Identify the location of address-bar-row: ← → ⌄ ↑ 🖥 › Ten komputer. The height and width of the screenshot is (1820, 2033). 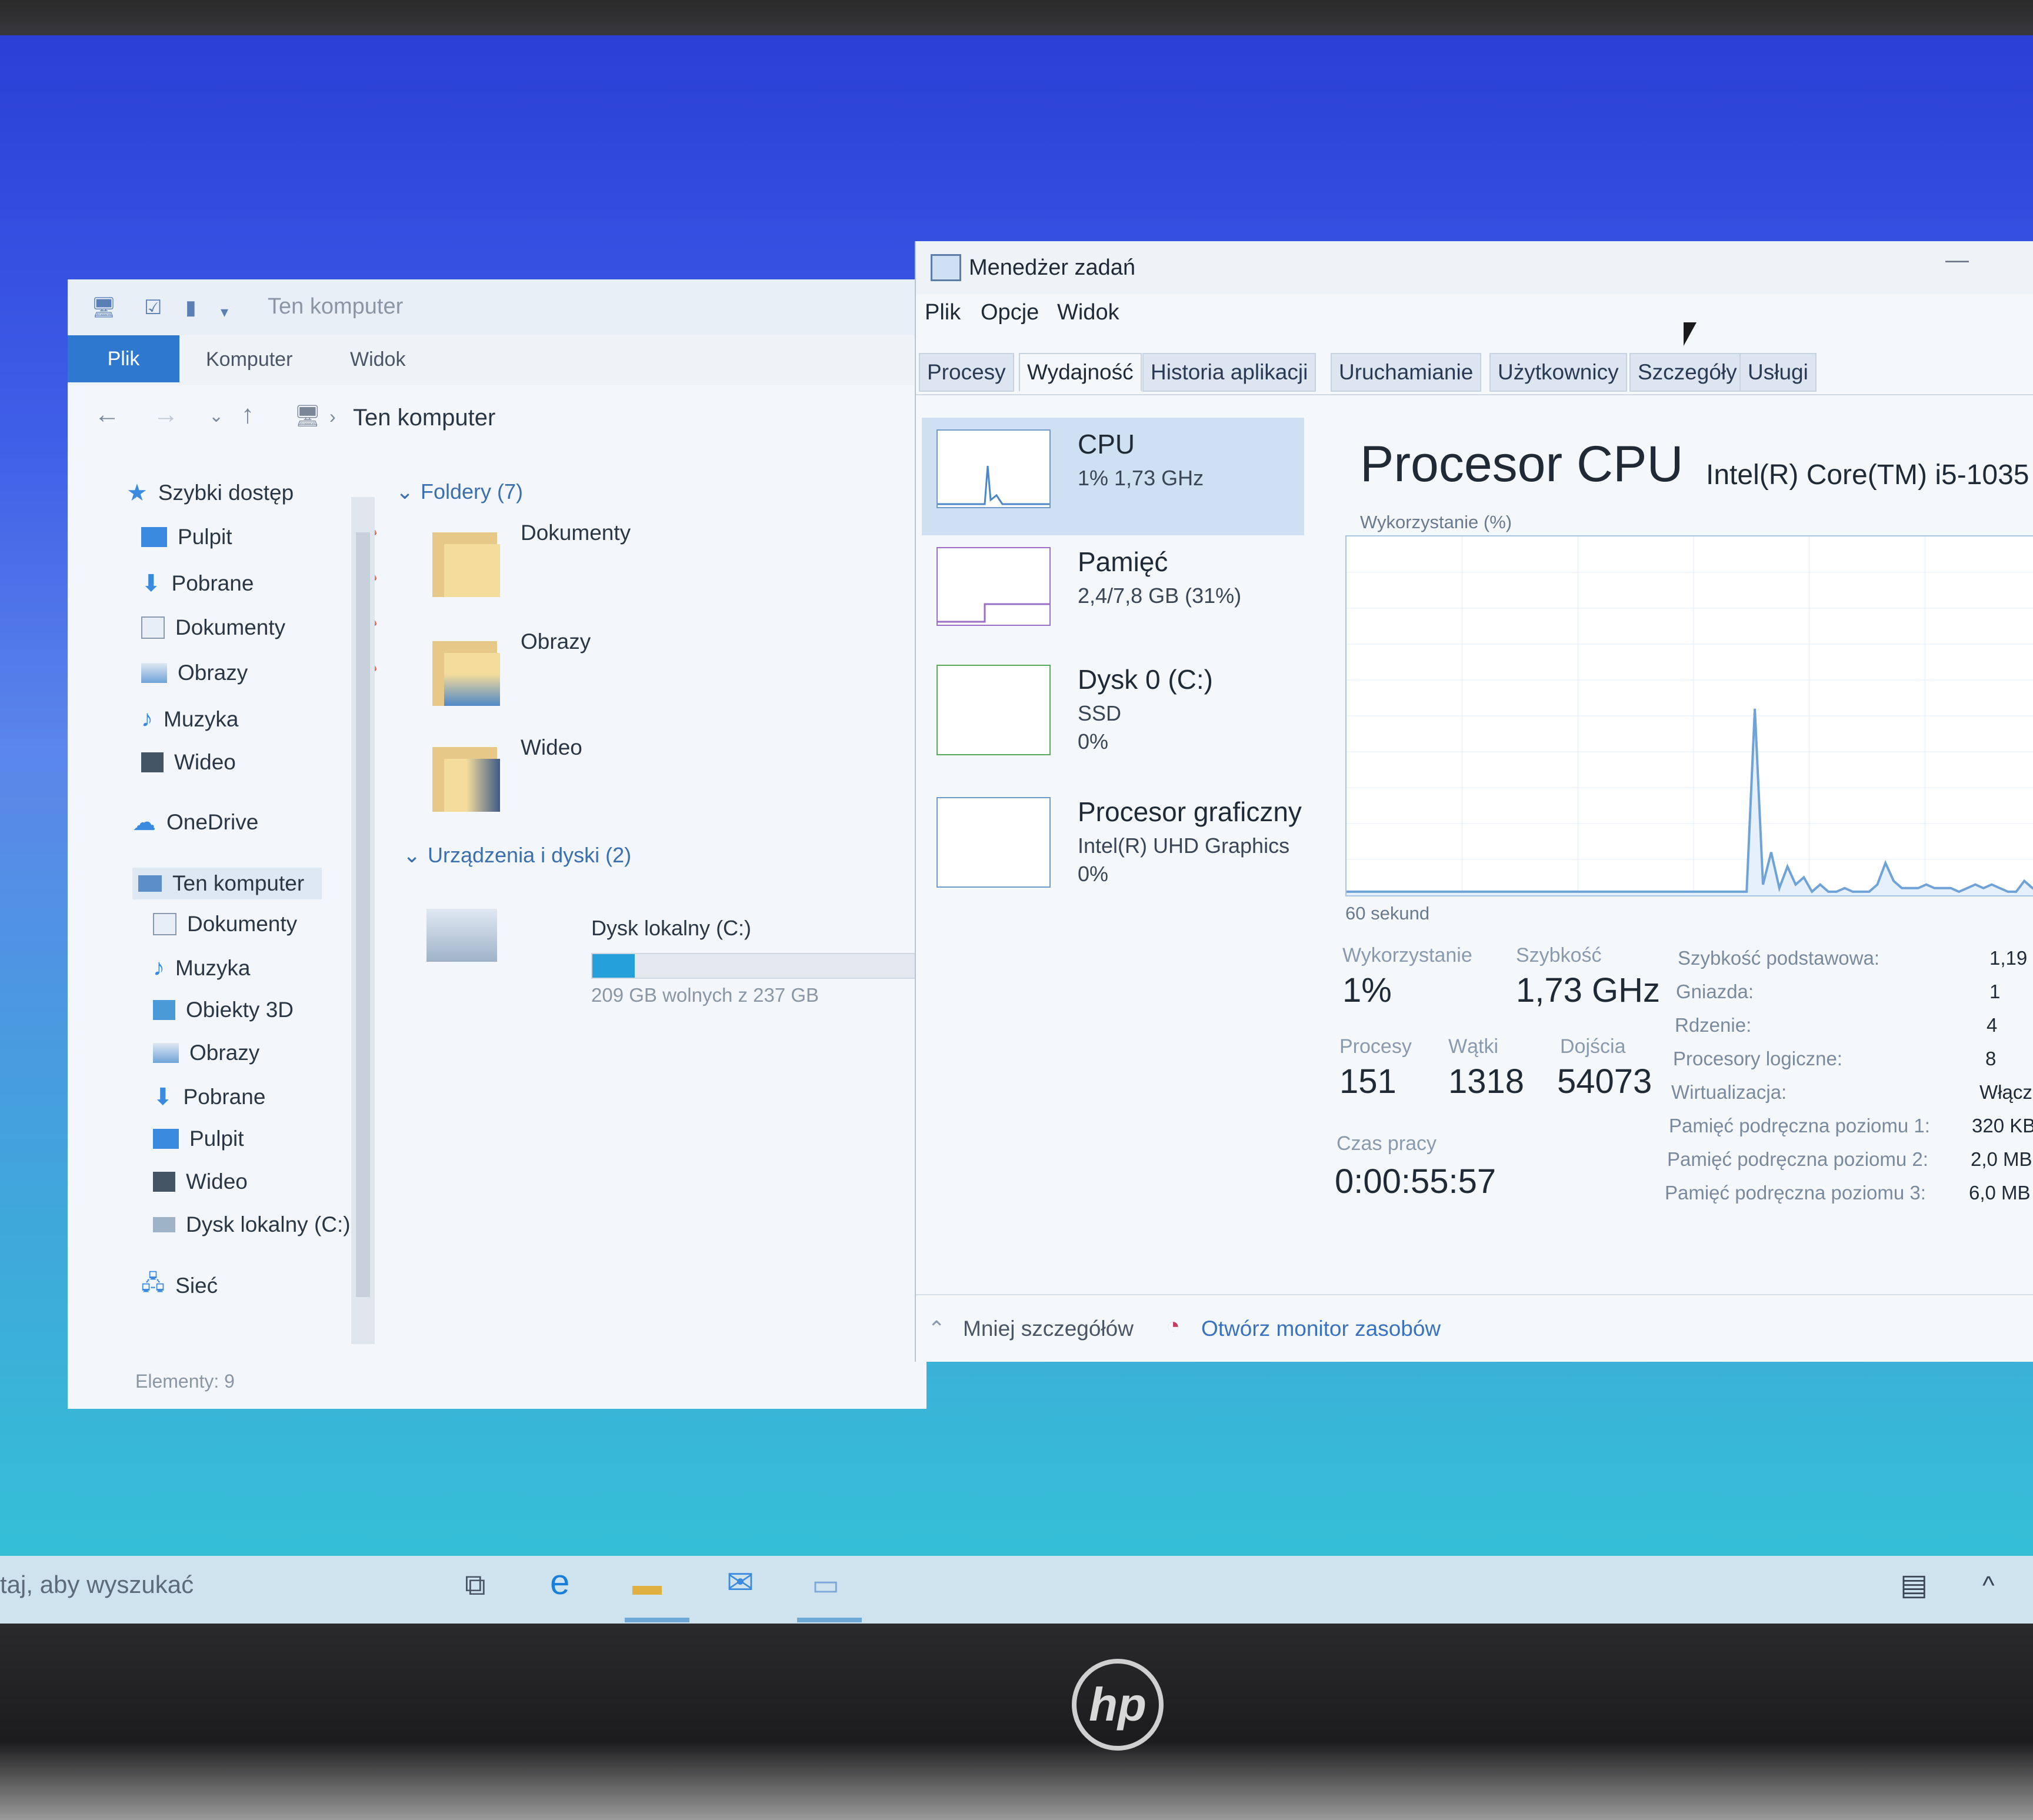
(497, 417).